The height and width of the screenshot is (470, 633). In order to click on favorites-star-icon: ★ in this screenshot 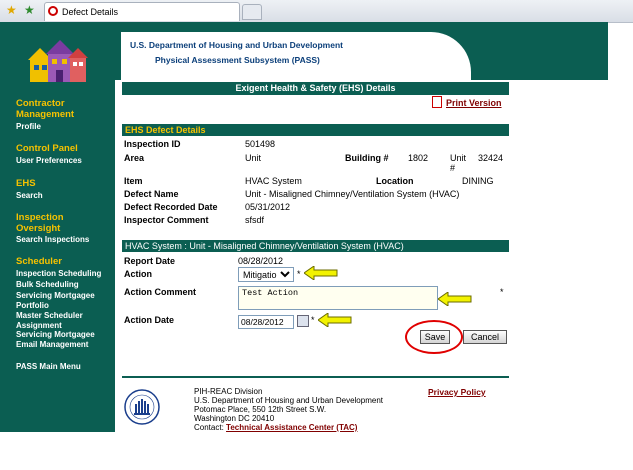, I will do `click(11, 10)`.